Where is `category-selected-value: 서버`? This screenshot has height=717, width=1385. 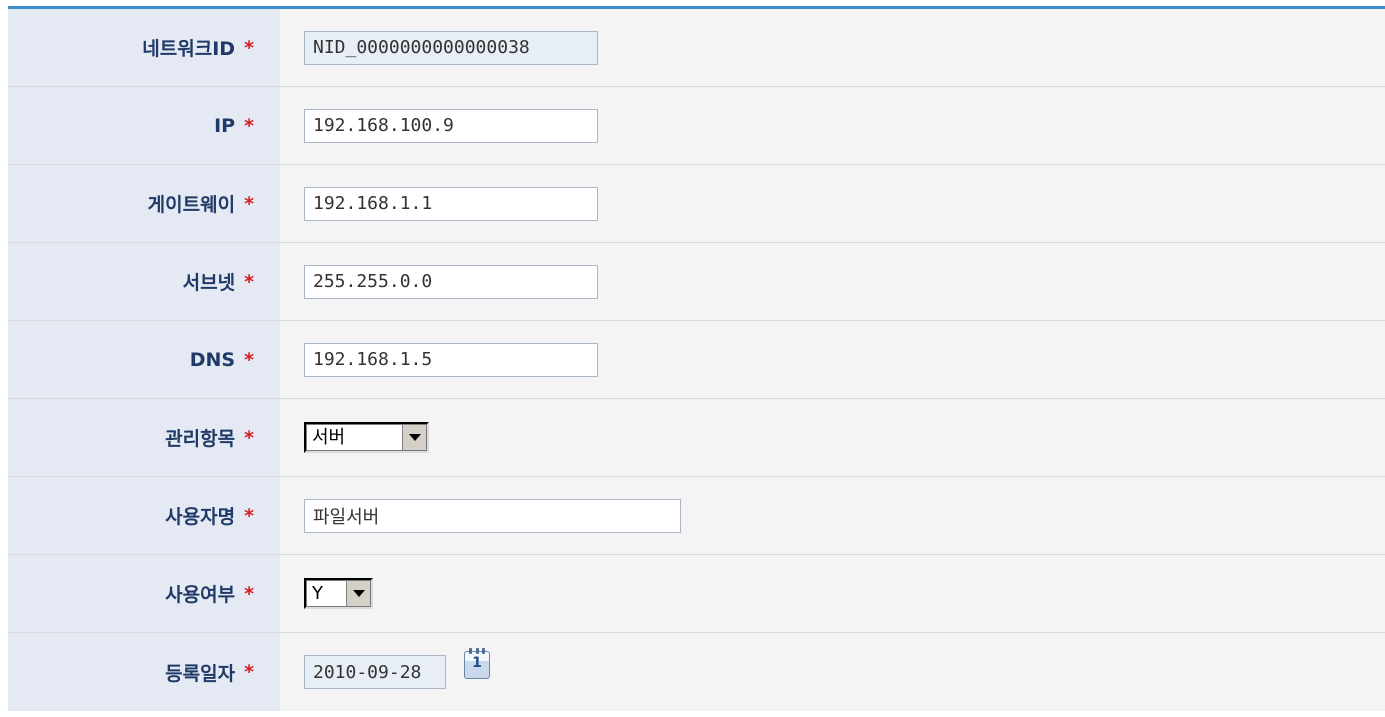
category-selected-value: 서버 is located at coordinates (329, 437).